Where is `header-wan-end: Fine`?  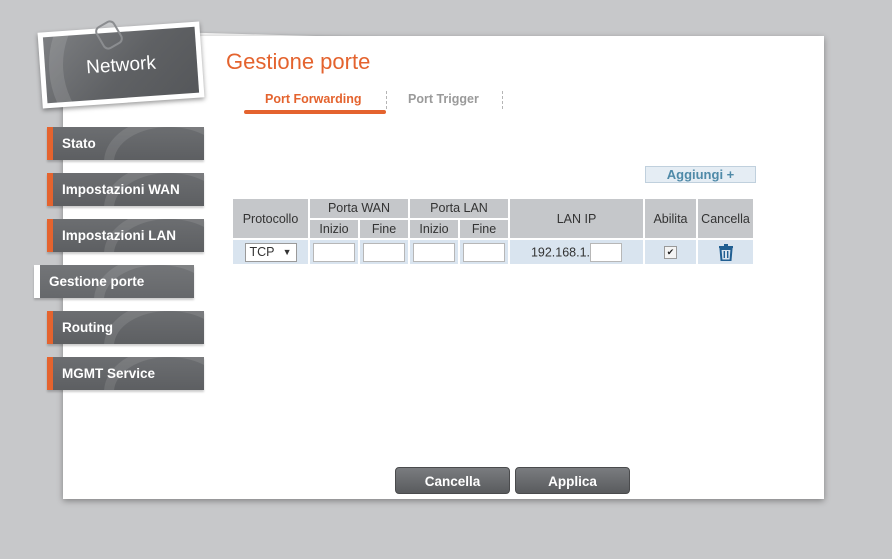 header-wan-end: Fine is located at coordinates (384, 228).